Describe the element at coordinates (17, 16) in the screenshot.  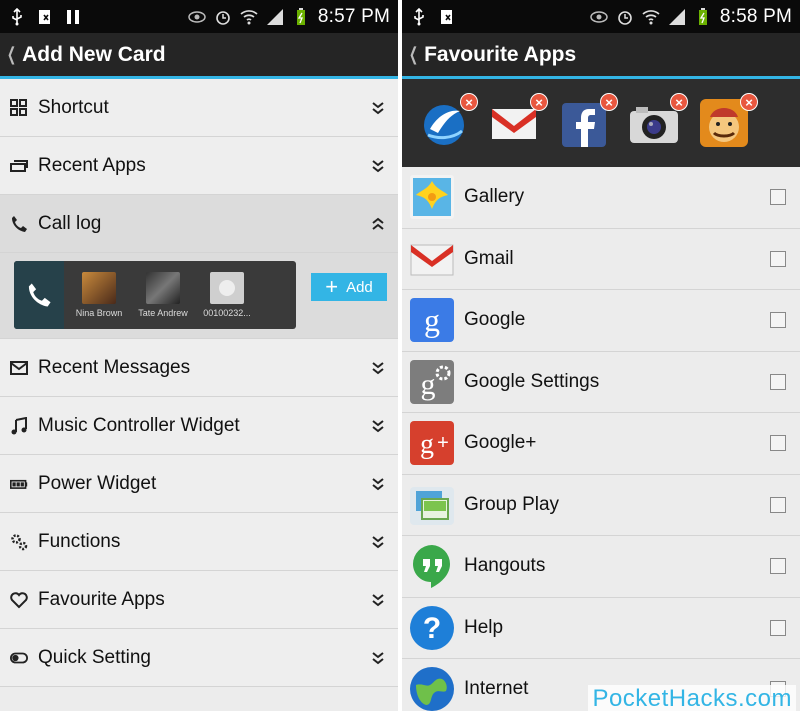
I see `usb-icon` at that location.